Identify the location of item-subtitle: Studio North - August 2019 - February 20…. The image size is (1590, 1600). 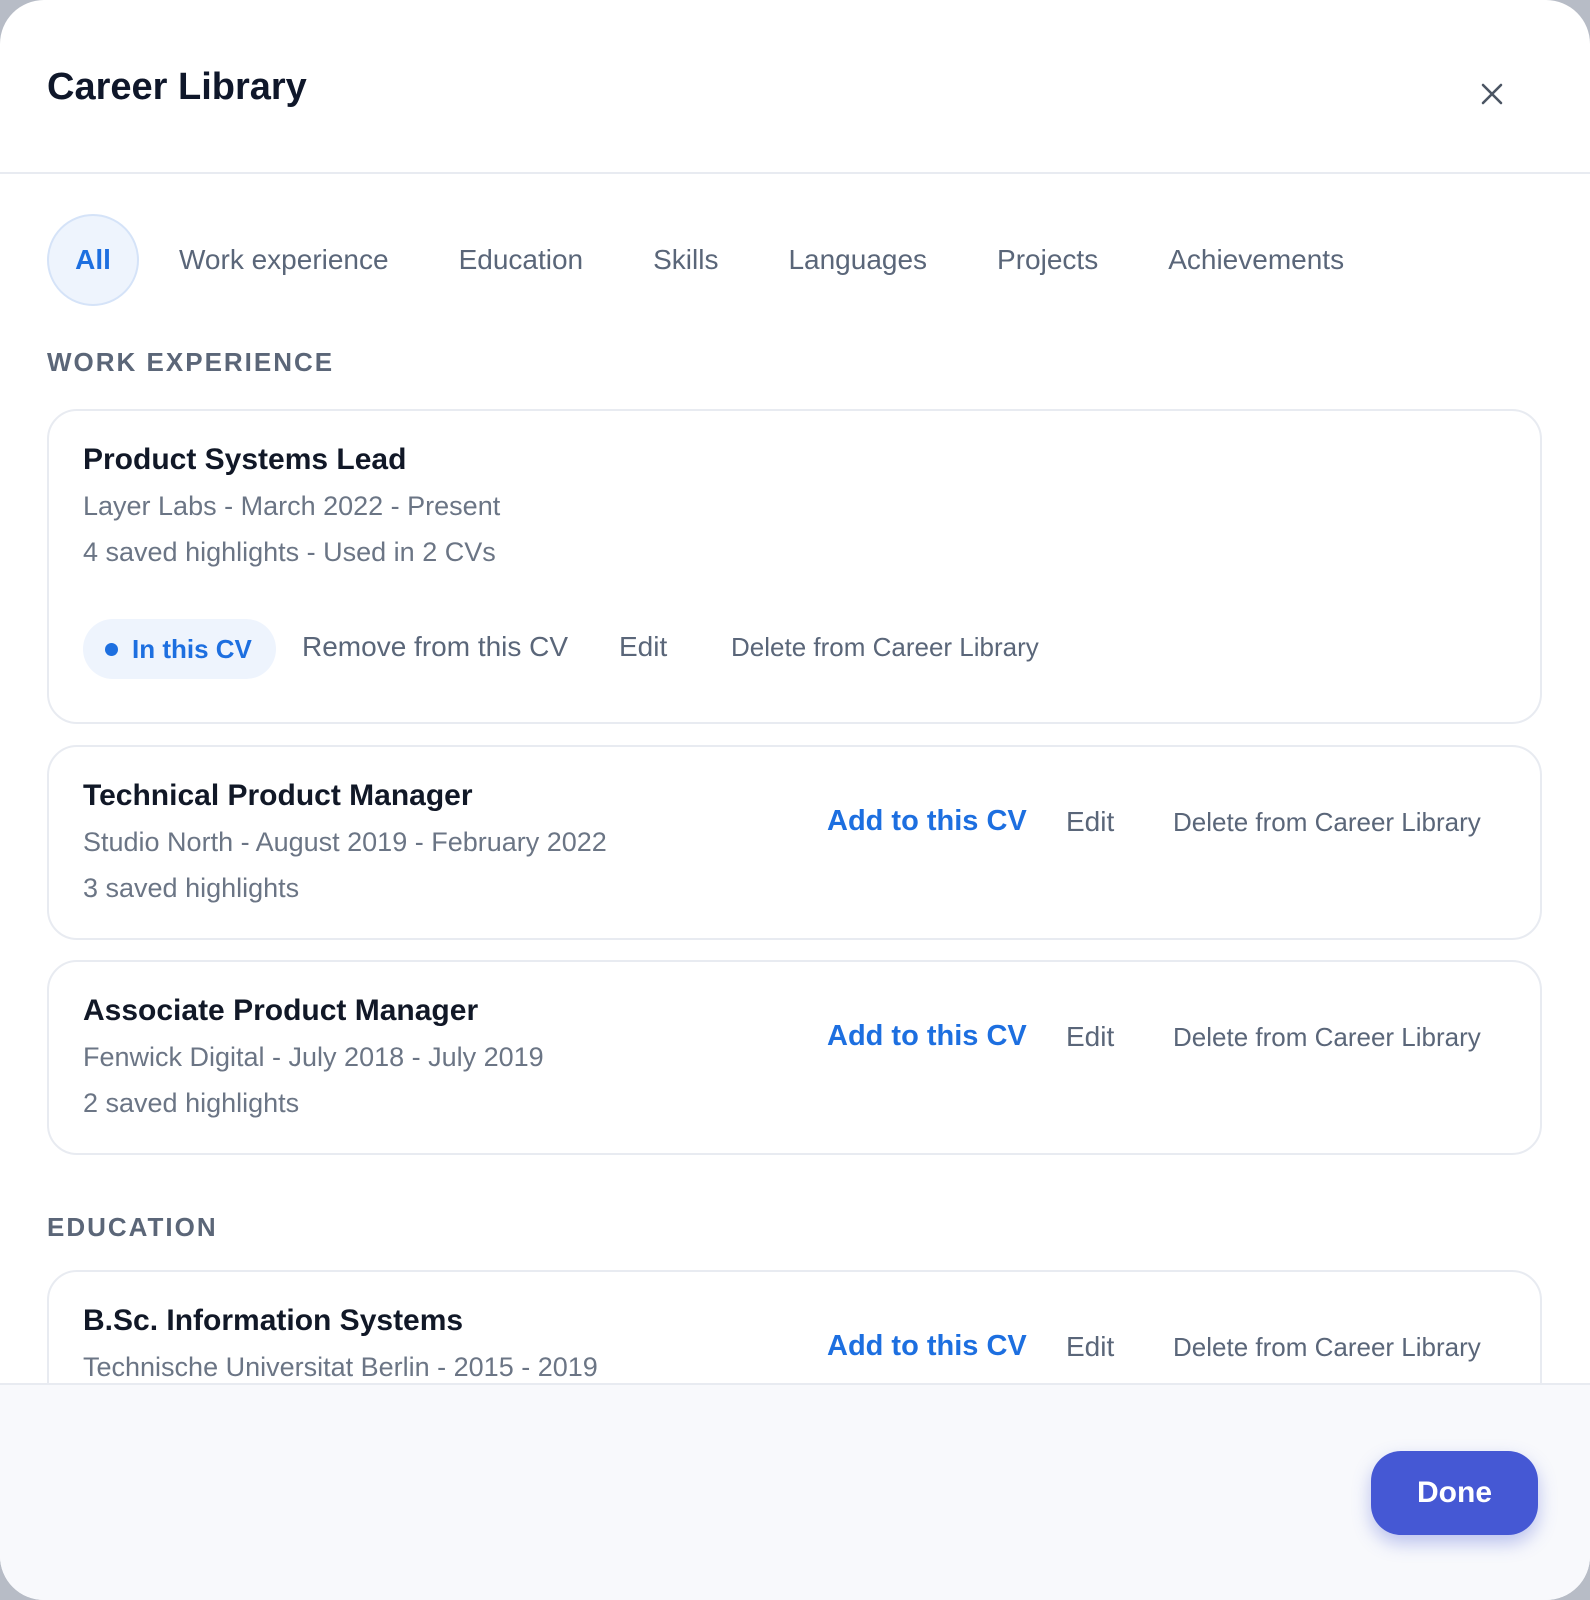
(345, 842).